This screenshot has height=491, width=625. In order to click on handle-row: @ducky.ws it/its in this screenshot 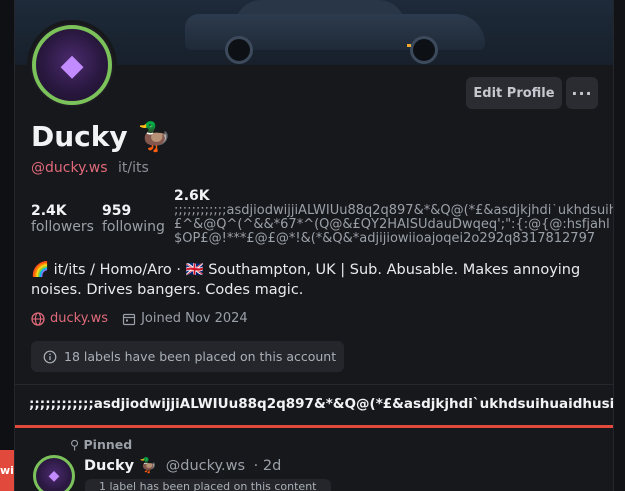, I will do `click(90, 168)`.